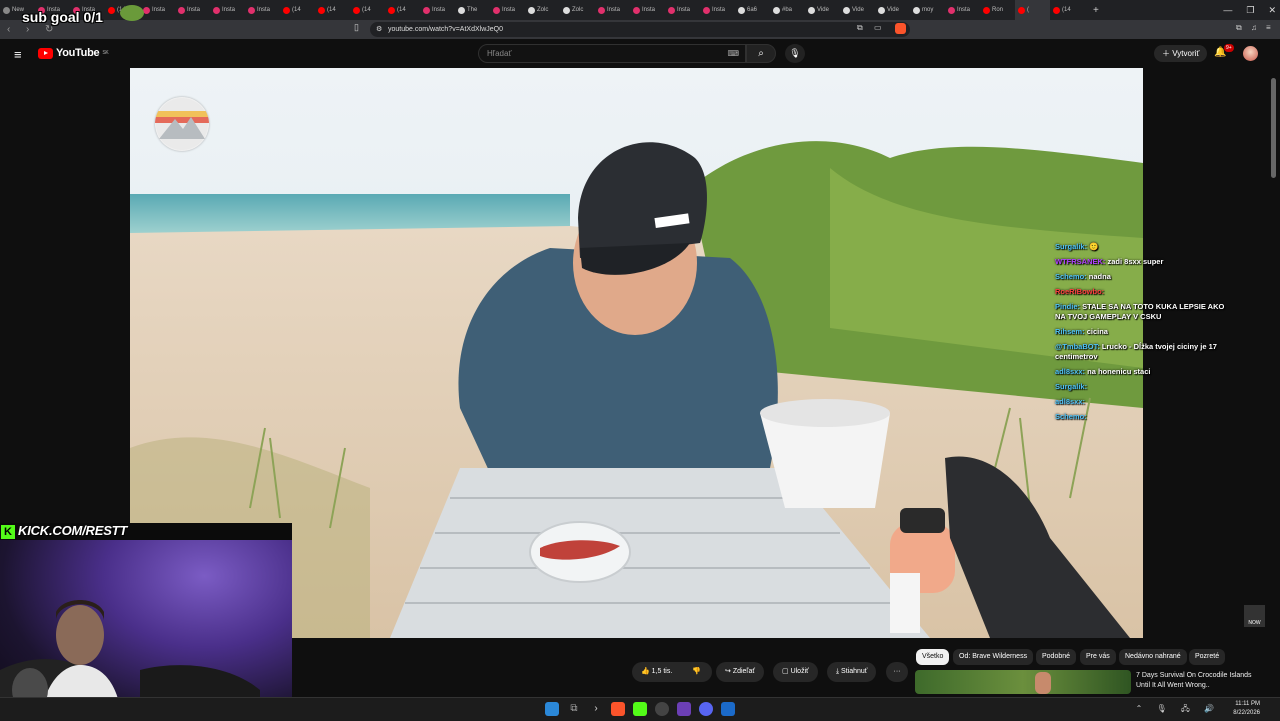 This screenshot has width=1280, height=721. Describe the element at coordinates (728, 709) in the screenshot. I see `steam-icon` at that location.